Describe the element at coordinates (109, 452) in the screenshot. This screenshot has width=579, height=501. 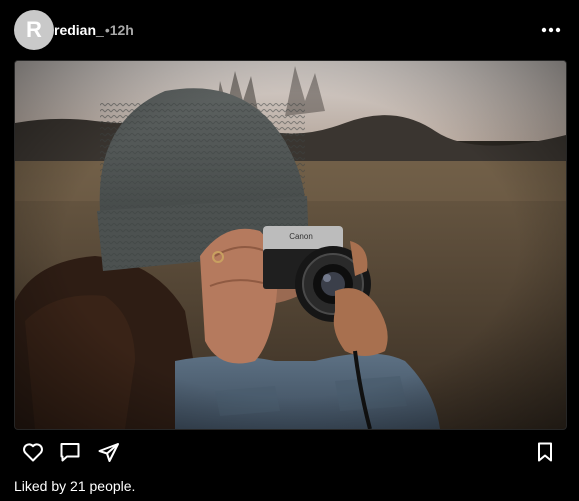
I see `paper-plane-icon` at that location.